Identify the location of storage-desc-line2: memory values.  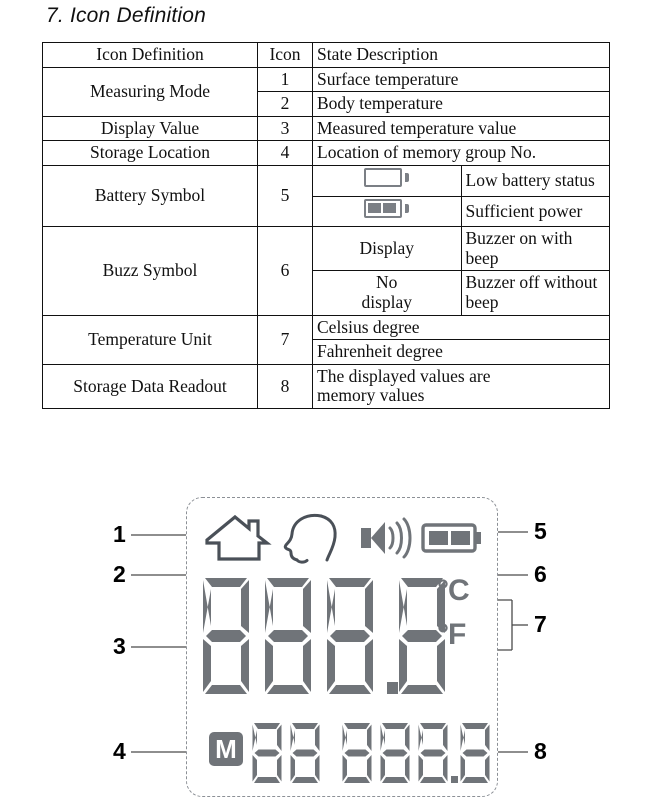
(371, 395).